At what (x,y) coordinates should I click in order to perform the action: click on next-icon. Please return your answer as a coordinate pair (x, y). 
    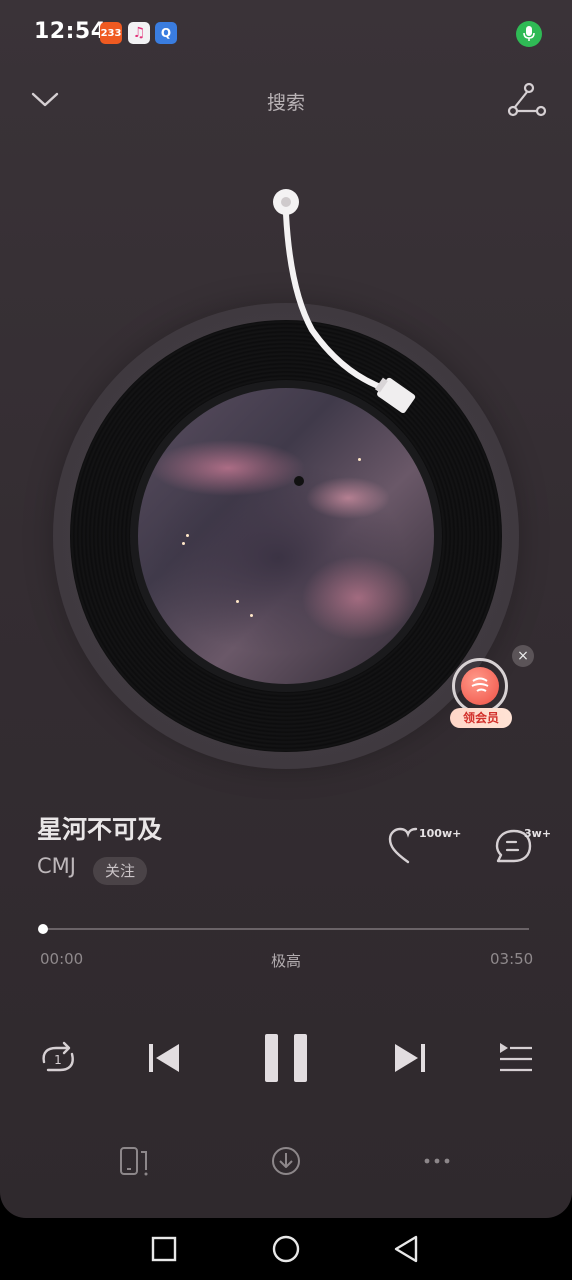
    Looking at the image, I should click on (410, 1058).